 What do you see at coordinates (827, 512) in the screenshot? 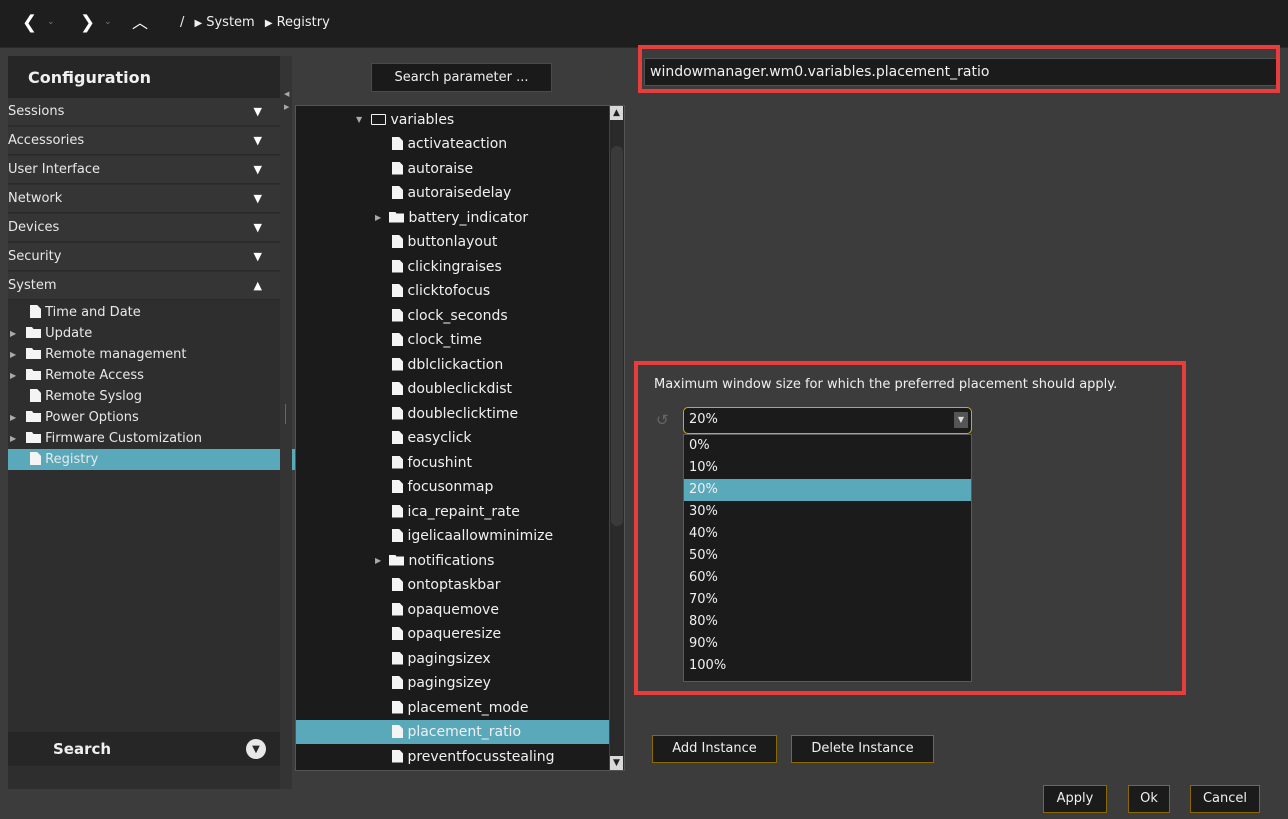
I see `dropdown-option: 30%` at bounding box center [827, 512].